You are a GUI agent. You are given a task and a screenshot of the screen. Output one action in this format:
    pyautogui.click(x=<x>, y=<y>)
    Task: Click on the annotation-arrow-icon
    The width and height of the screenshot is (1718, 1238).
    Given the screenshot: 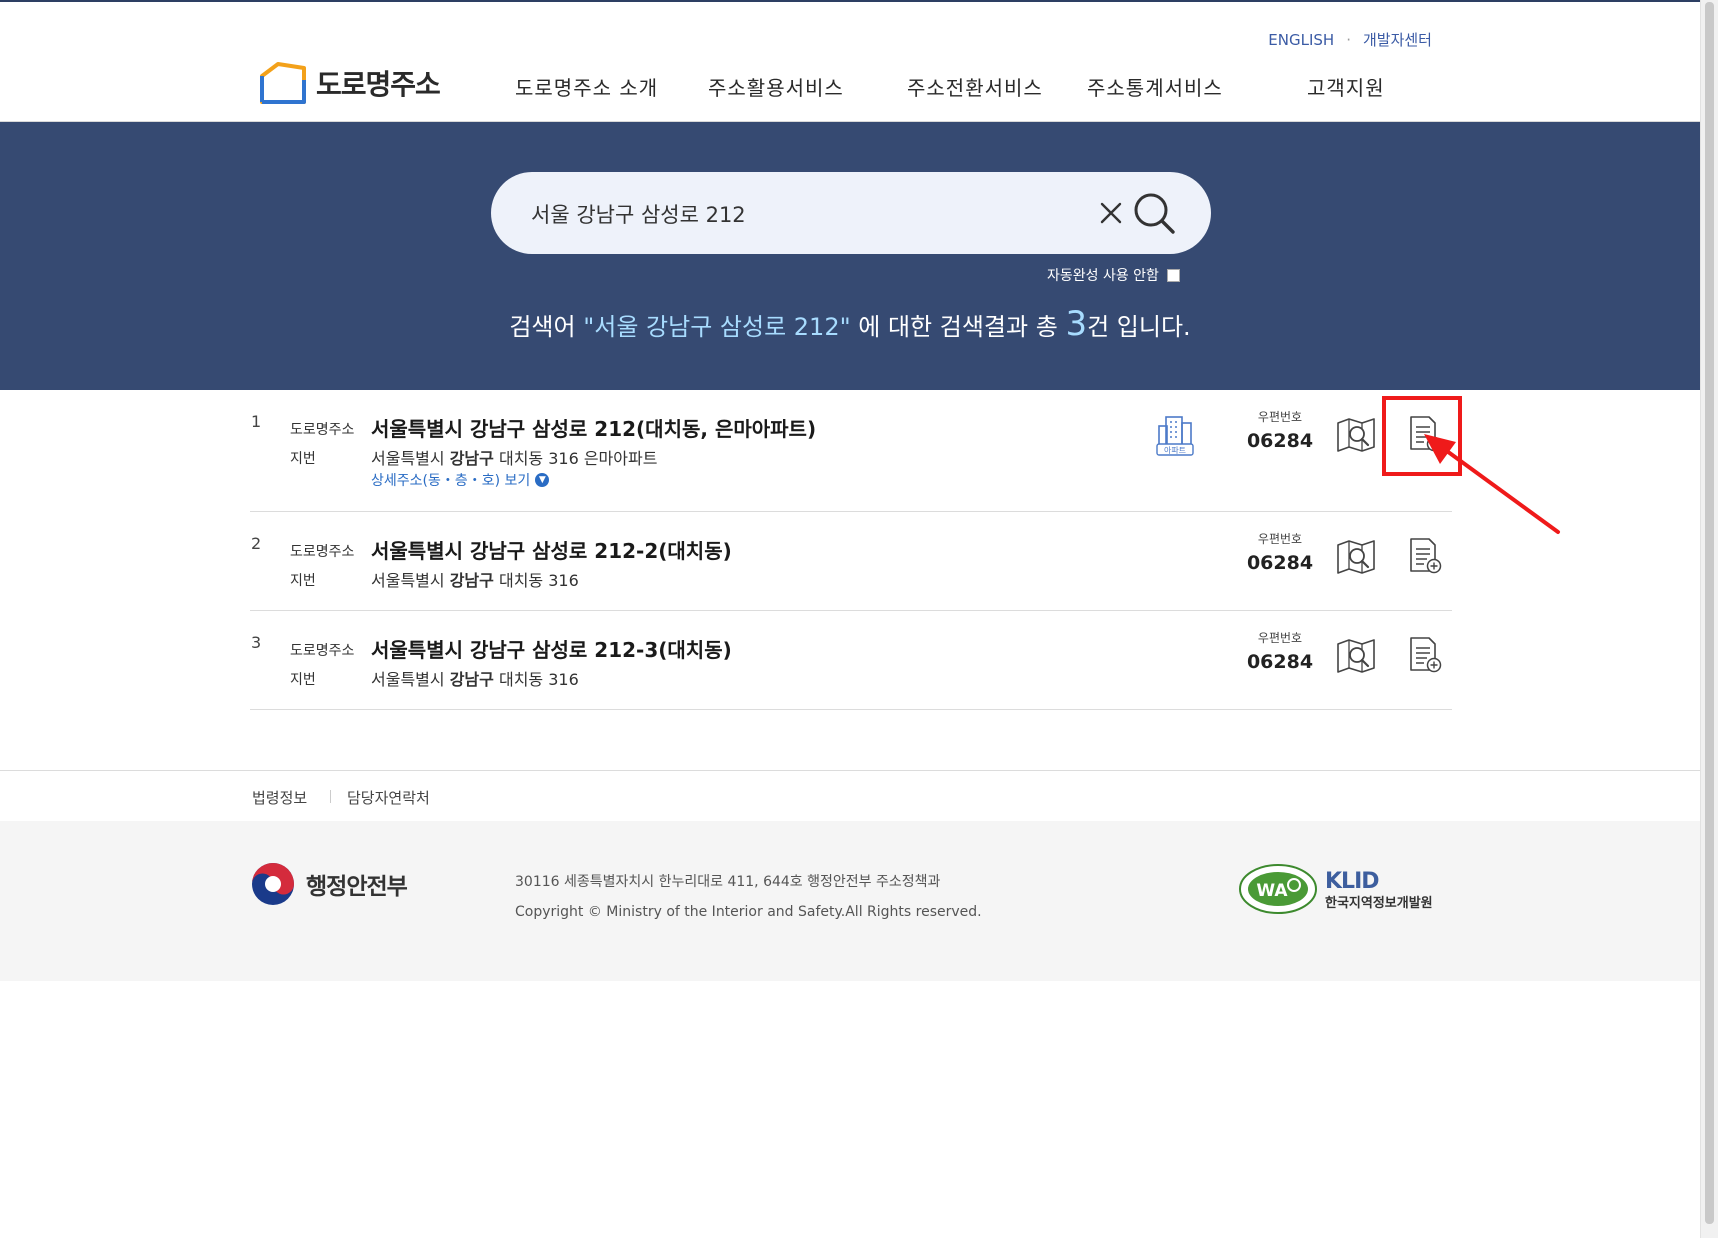 What is the action you would take?
    pyautogui.click(x=1492, y=484)
    